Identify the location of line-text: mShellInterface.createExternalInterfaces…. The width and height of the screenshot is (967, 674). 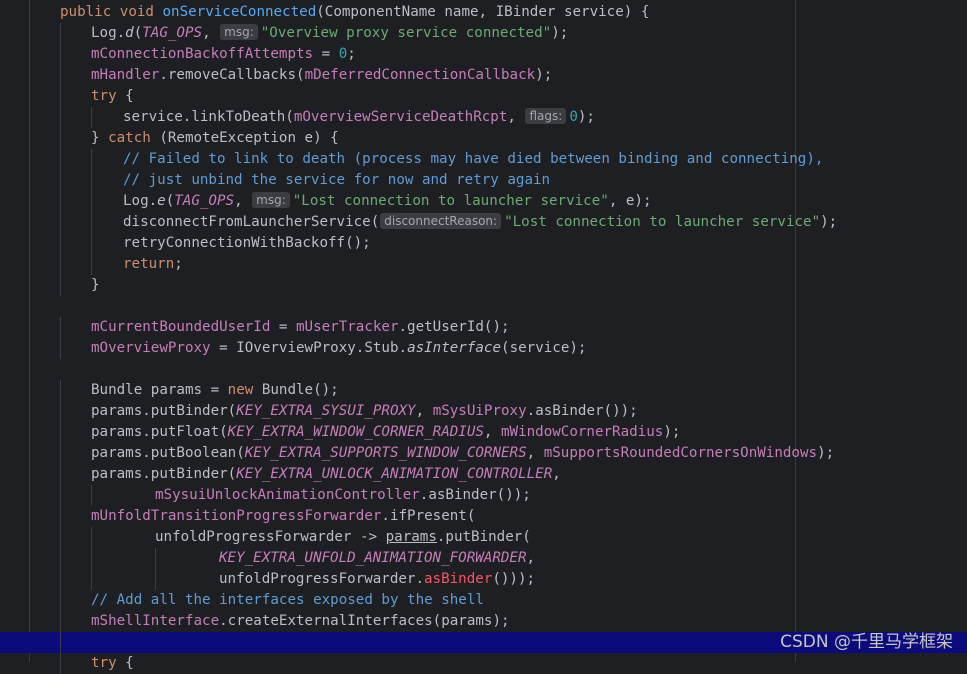
(300, 621).